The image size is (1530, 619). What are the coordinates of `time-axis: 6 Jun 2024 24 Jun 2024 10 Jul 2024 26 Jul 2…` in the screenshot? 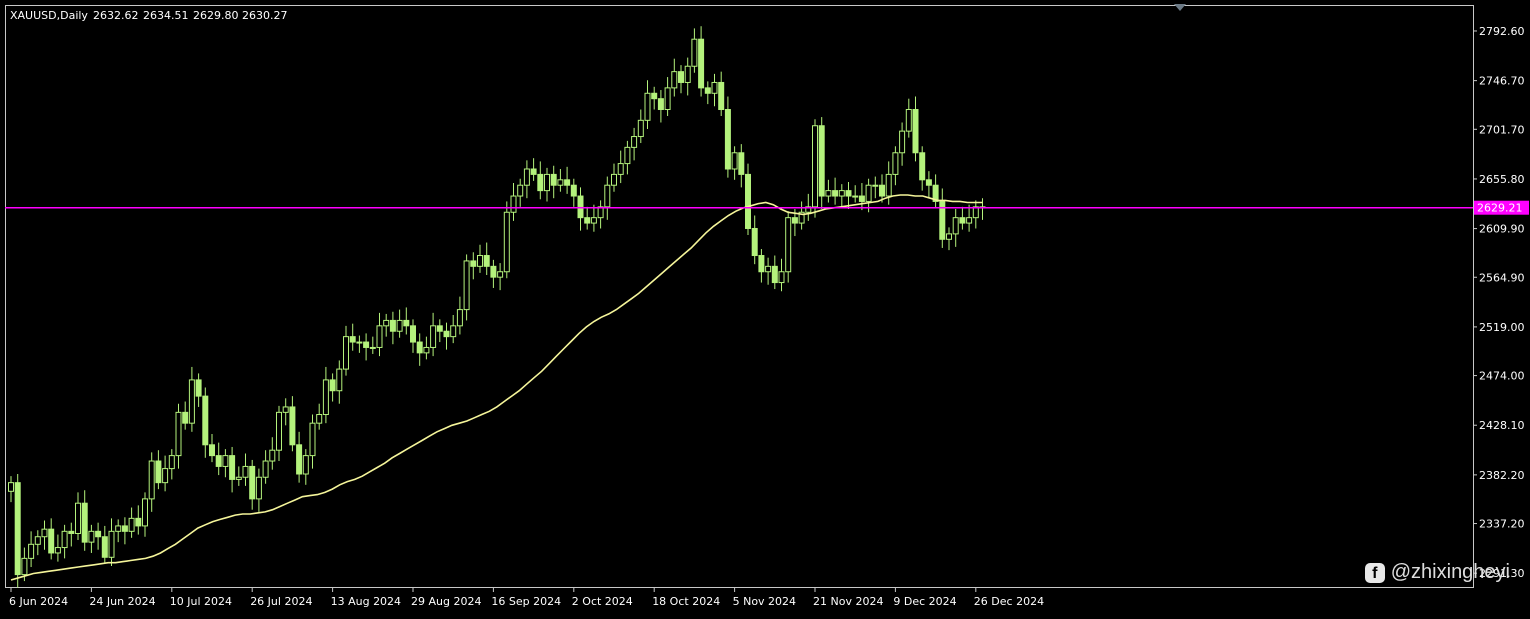 It's located at (526, 598).